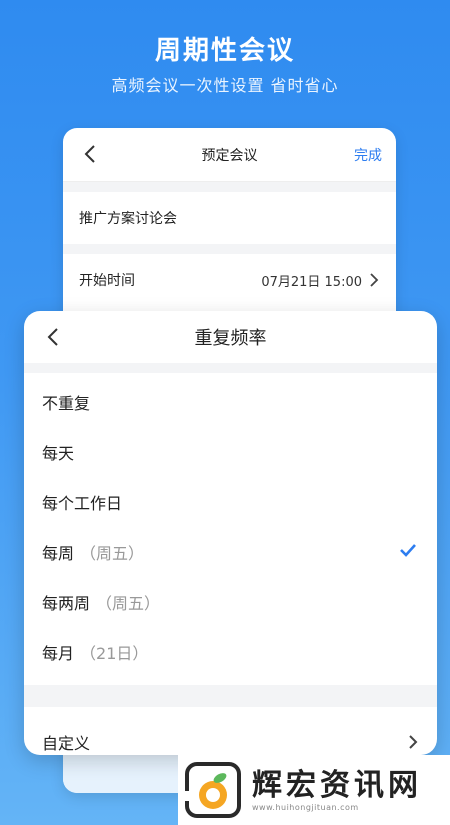 Image resolution: width=450 pixels, height=825 pixels. What do you see at coordinates (230, 602) in the screenshot?
I see `option-biweekly: 每两周 （周五）` at bounding box center [230, 602].